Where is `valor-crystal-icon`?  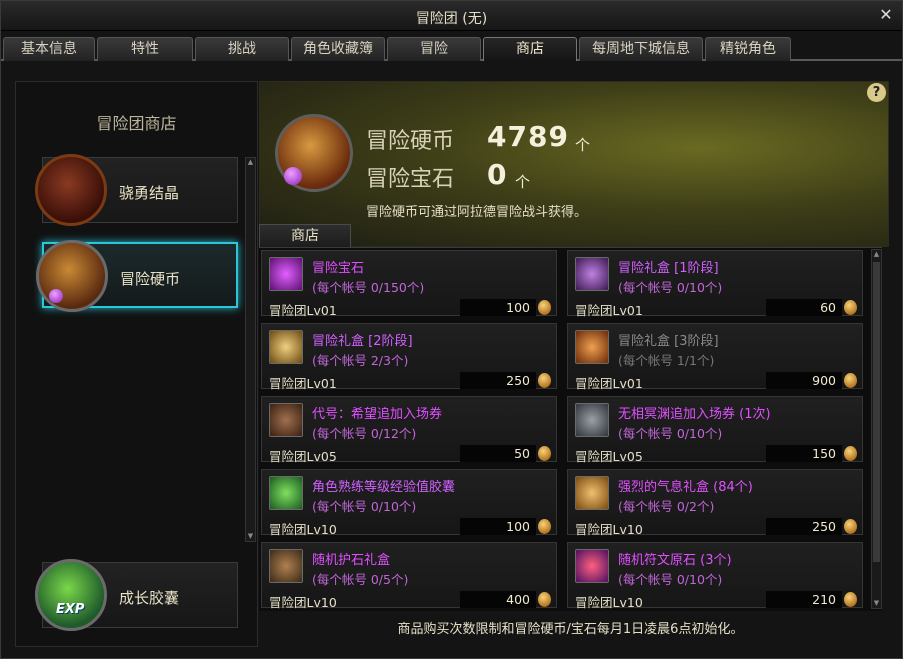 valor-crystal-icon is located at coordinates (71, 190).